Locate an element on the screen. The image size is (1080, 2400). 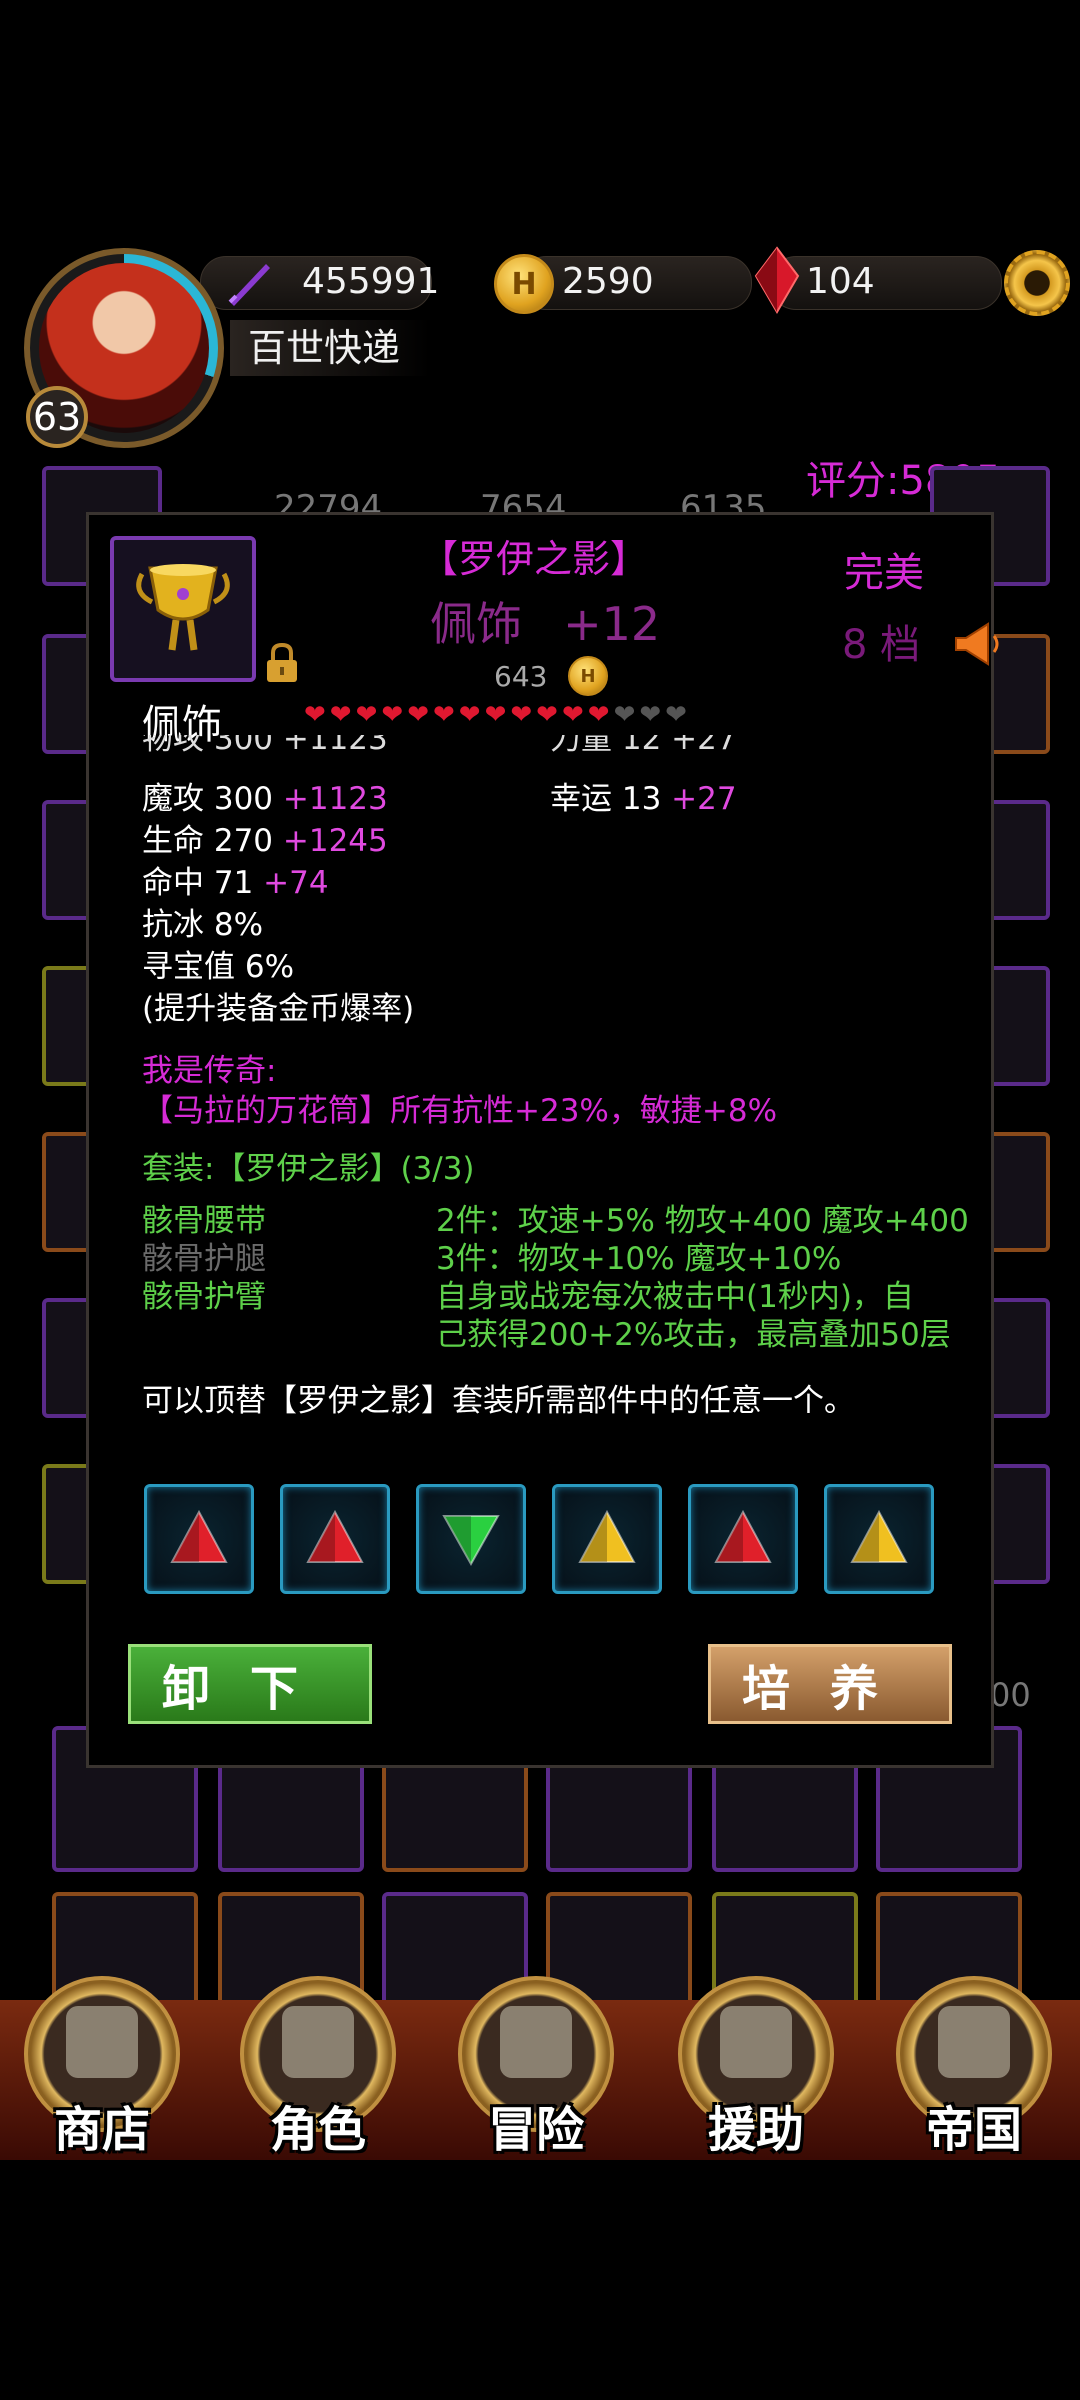
gem-value: 104 is located at coordinates (840, 281).